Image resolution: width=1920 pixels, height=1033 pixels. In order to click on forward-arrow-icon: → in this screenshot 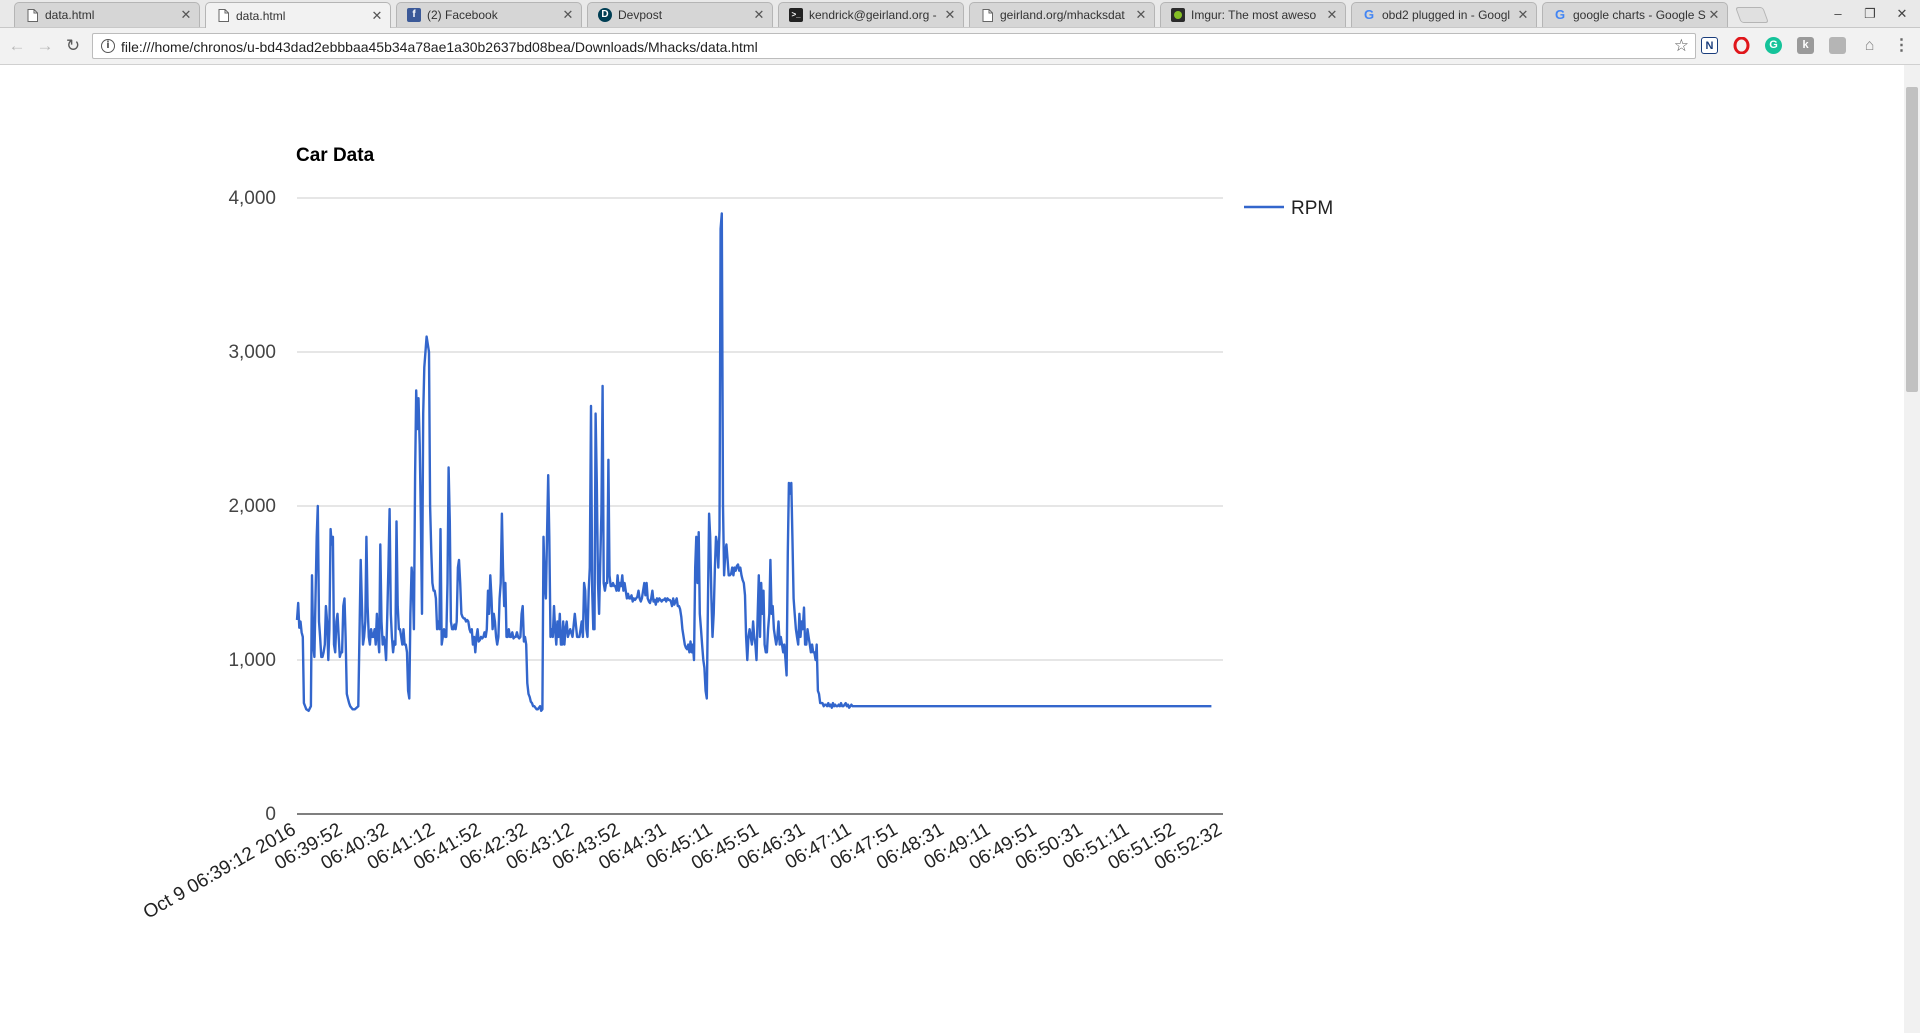, I will do `click(45, 46)`.